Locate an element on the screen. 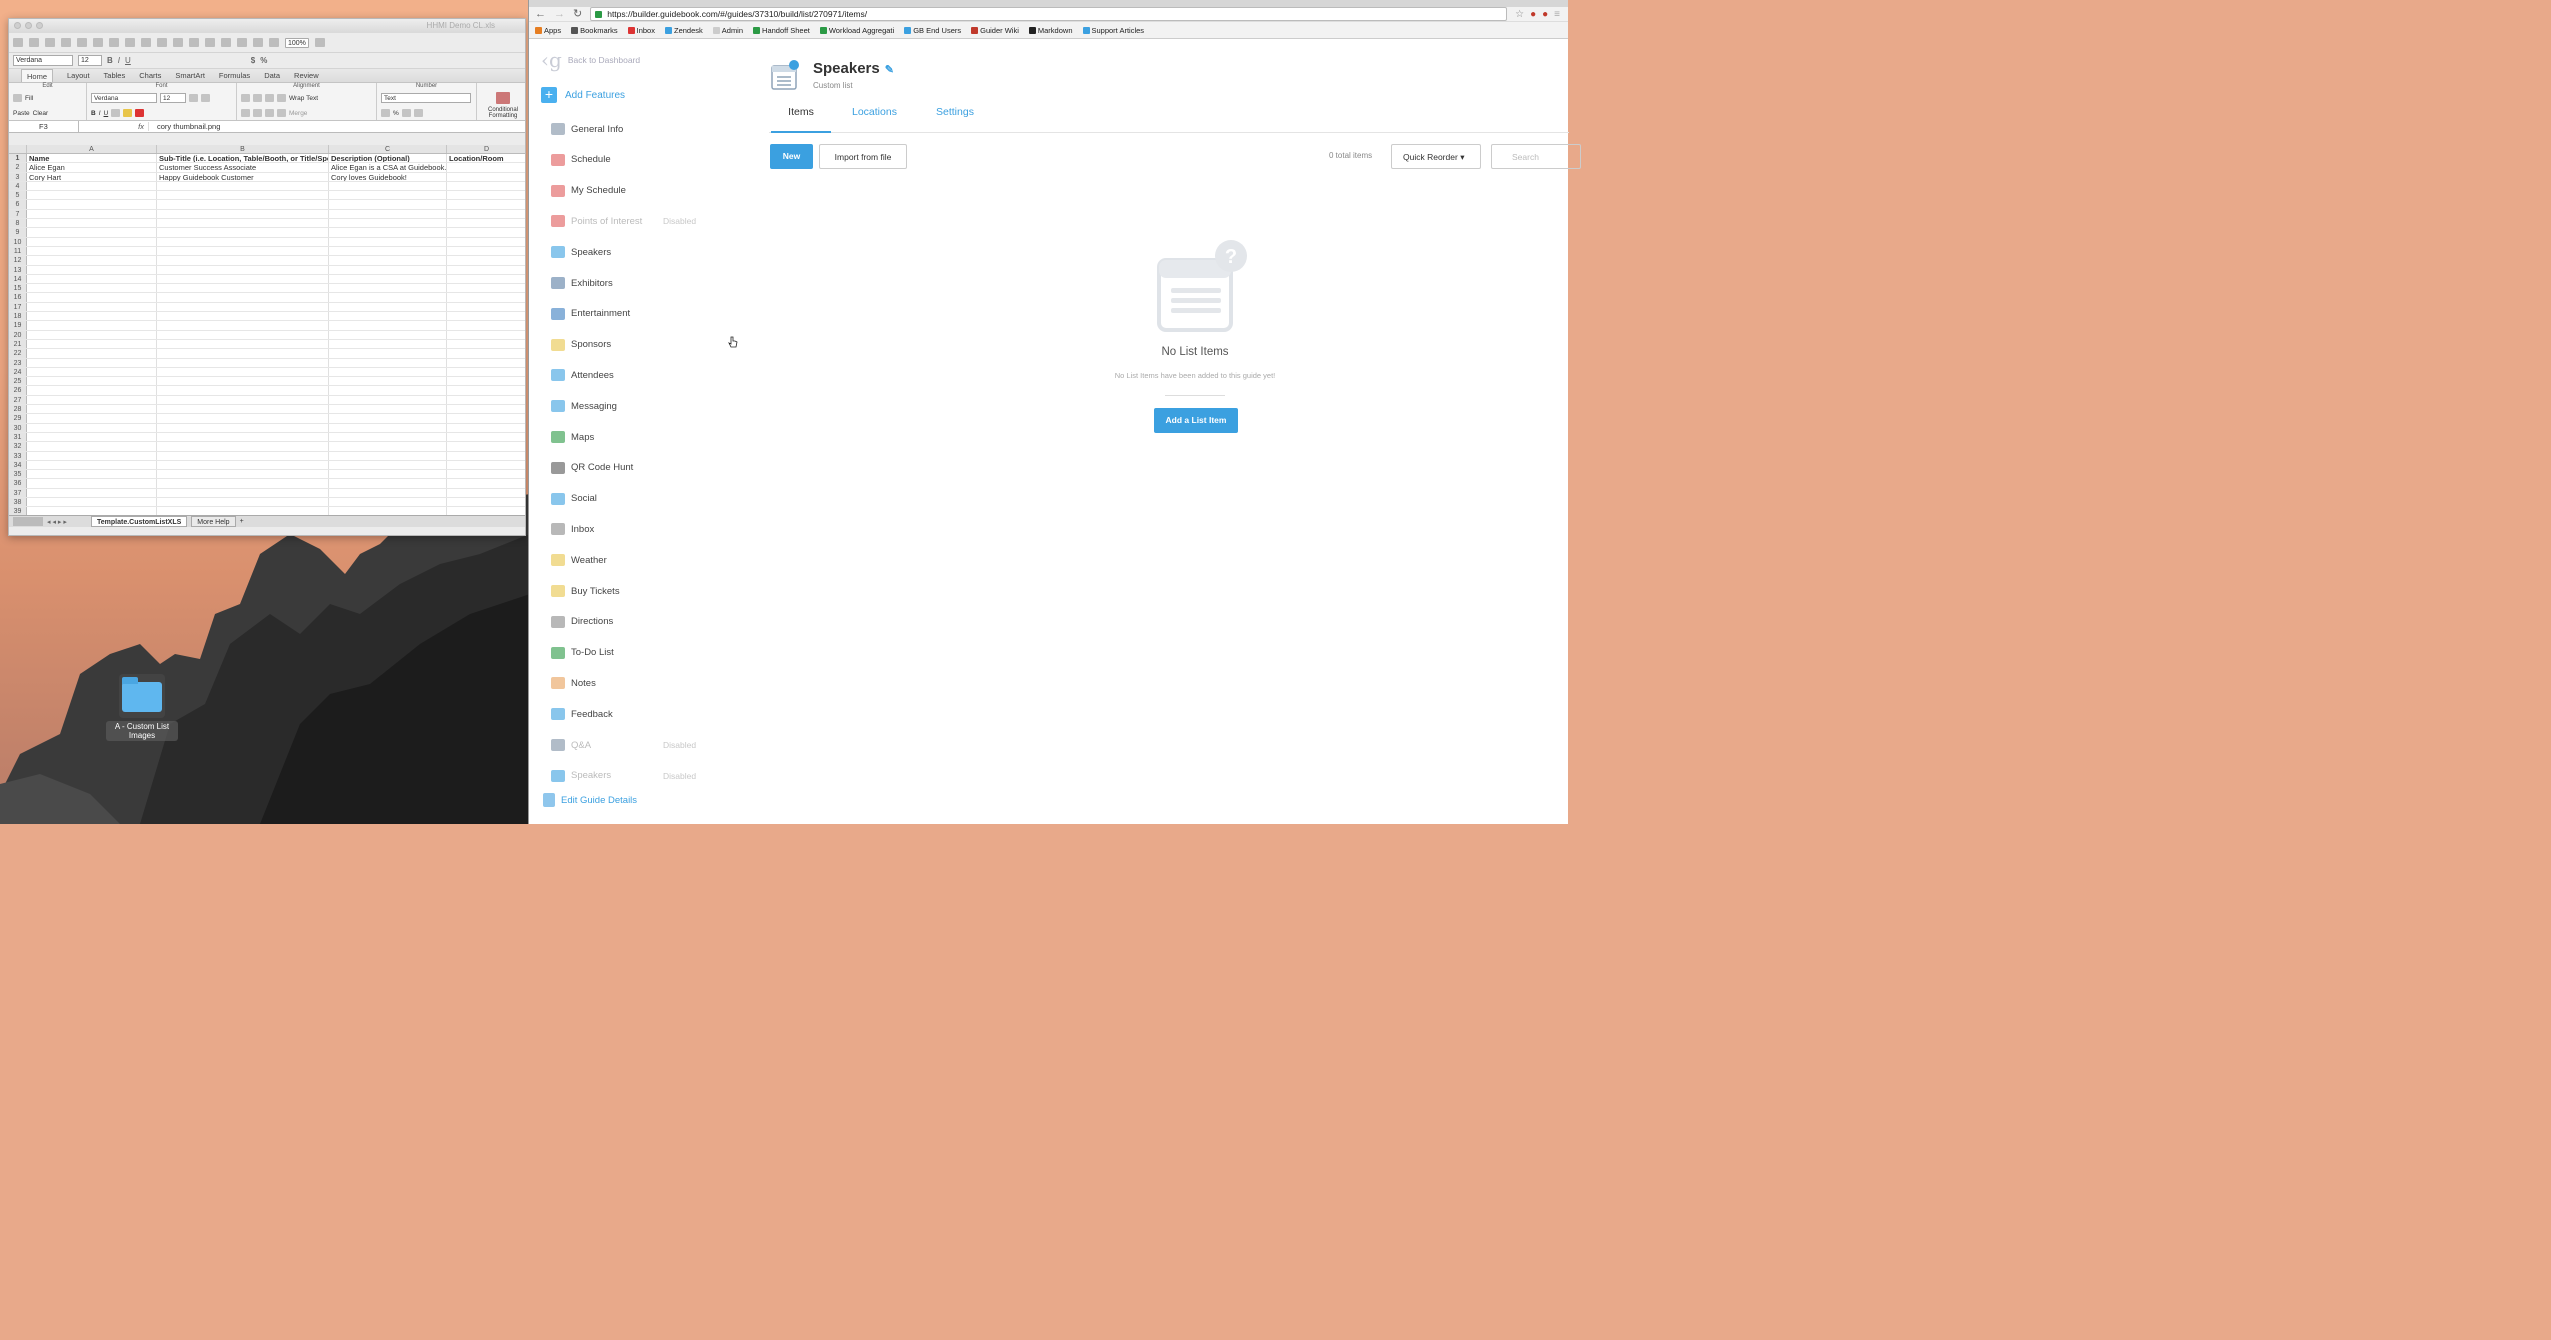  sidebar-item-social: Social is located at coordinates (651, 499).